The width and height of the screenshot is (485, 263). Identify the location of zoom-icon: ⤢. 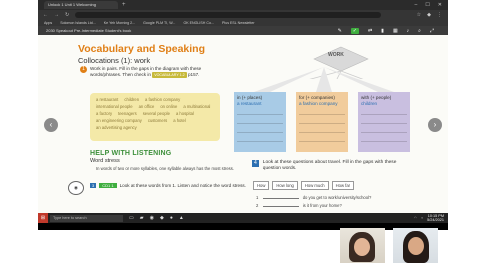
(432, 31).